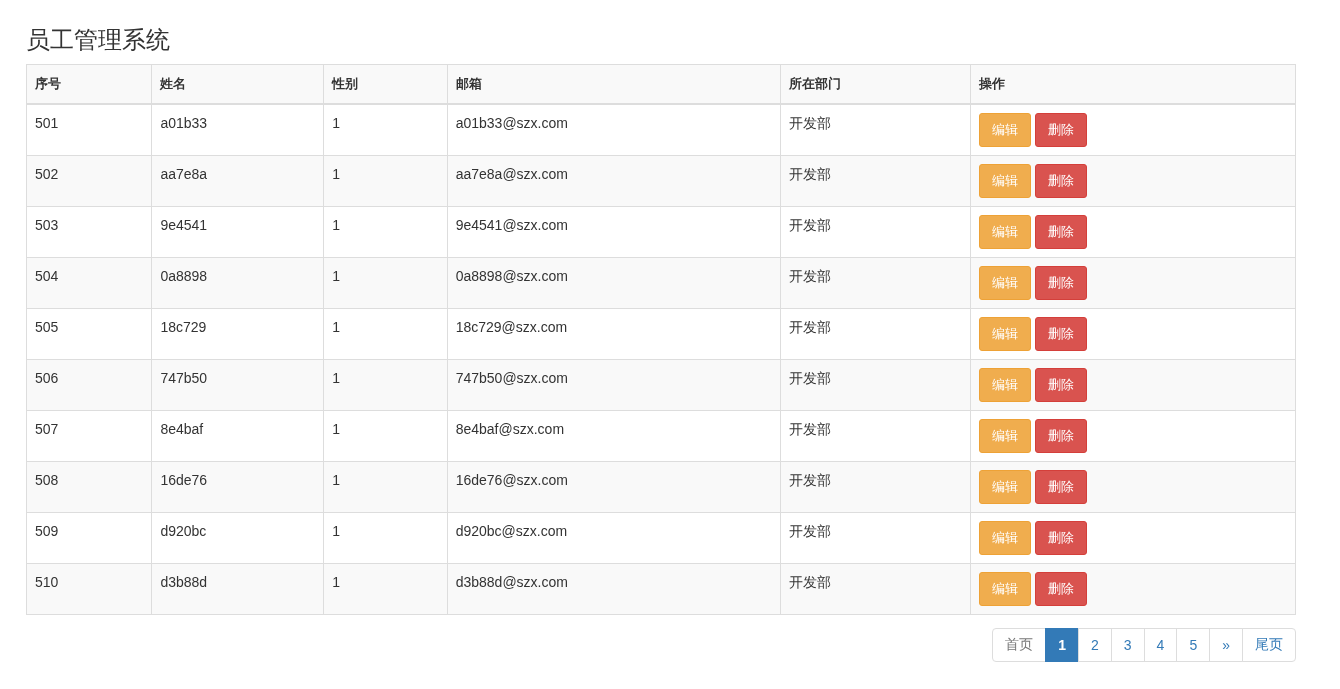  I want to click on table-cell: 502, so click(47, 174).